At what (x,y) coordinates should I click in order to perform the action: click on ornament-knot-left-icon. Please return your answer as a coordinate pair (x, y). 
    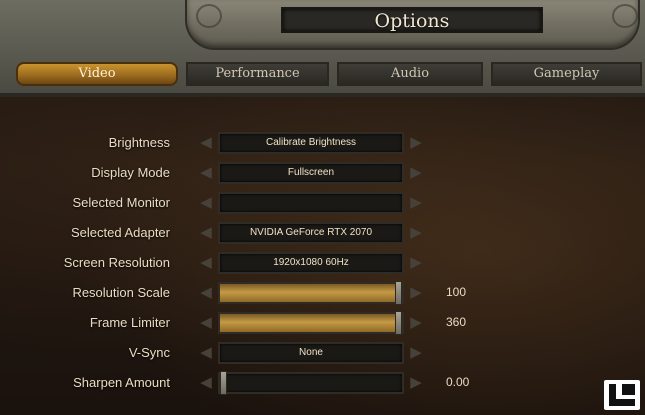
    Looking at the image, I should click on (209, 16).